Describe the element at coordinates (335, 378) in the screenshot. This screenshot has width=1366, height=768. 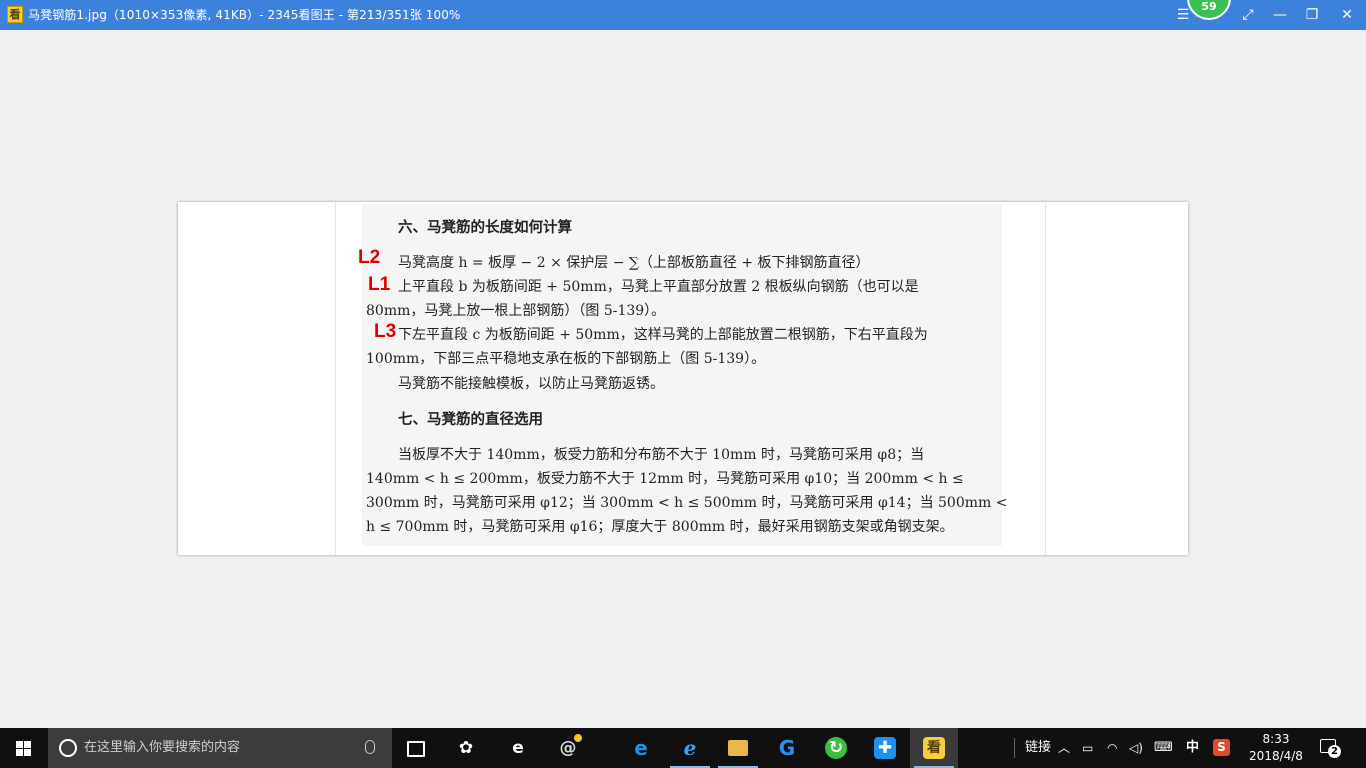
I see `page-gutter-left` at that location.